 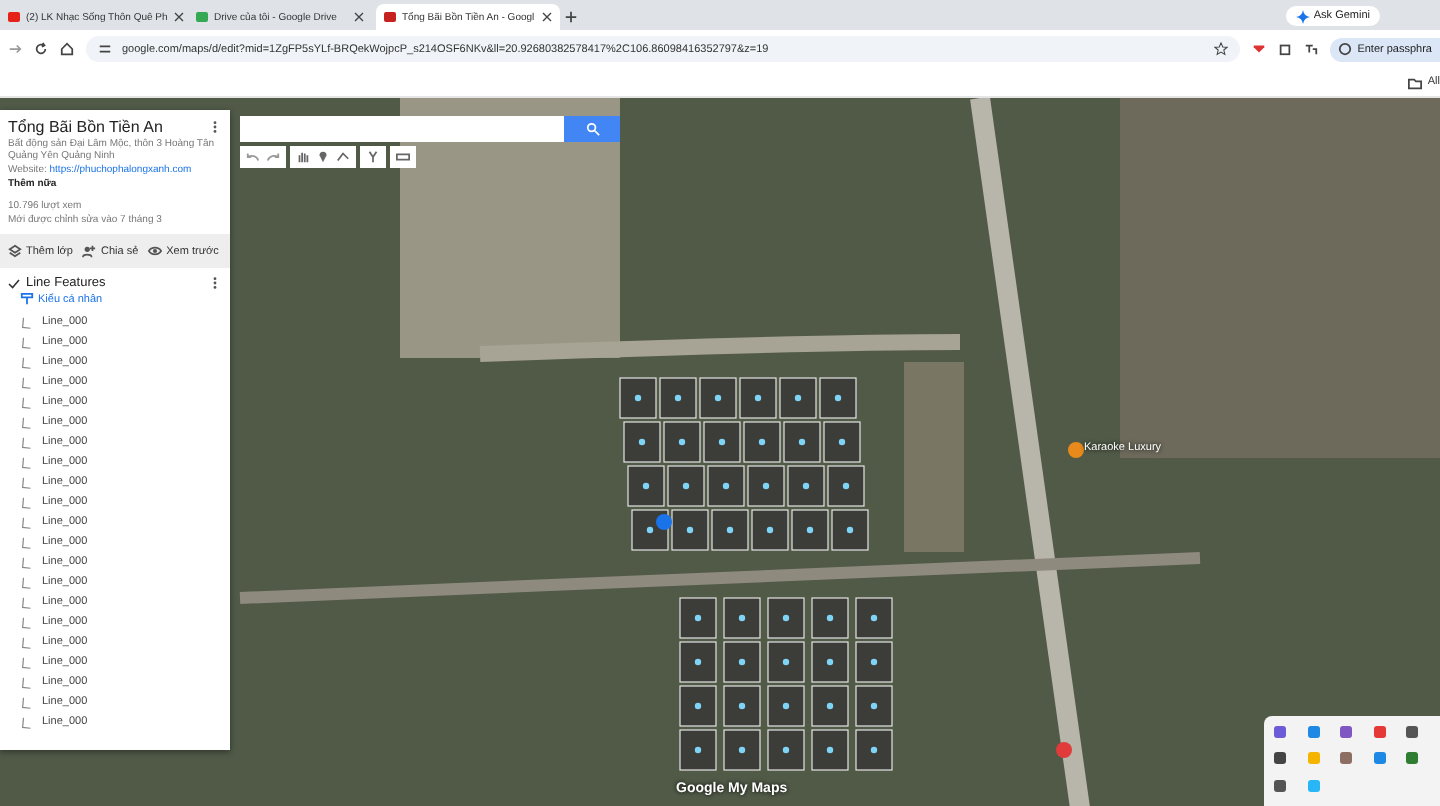 I want to click on folder-icon, so click(x=1414, y=82).